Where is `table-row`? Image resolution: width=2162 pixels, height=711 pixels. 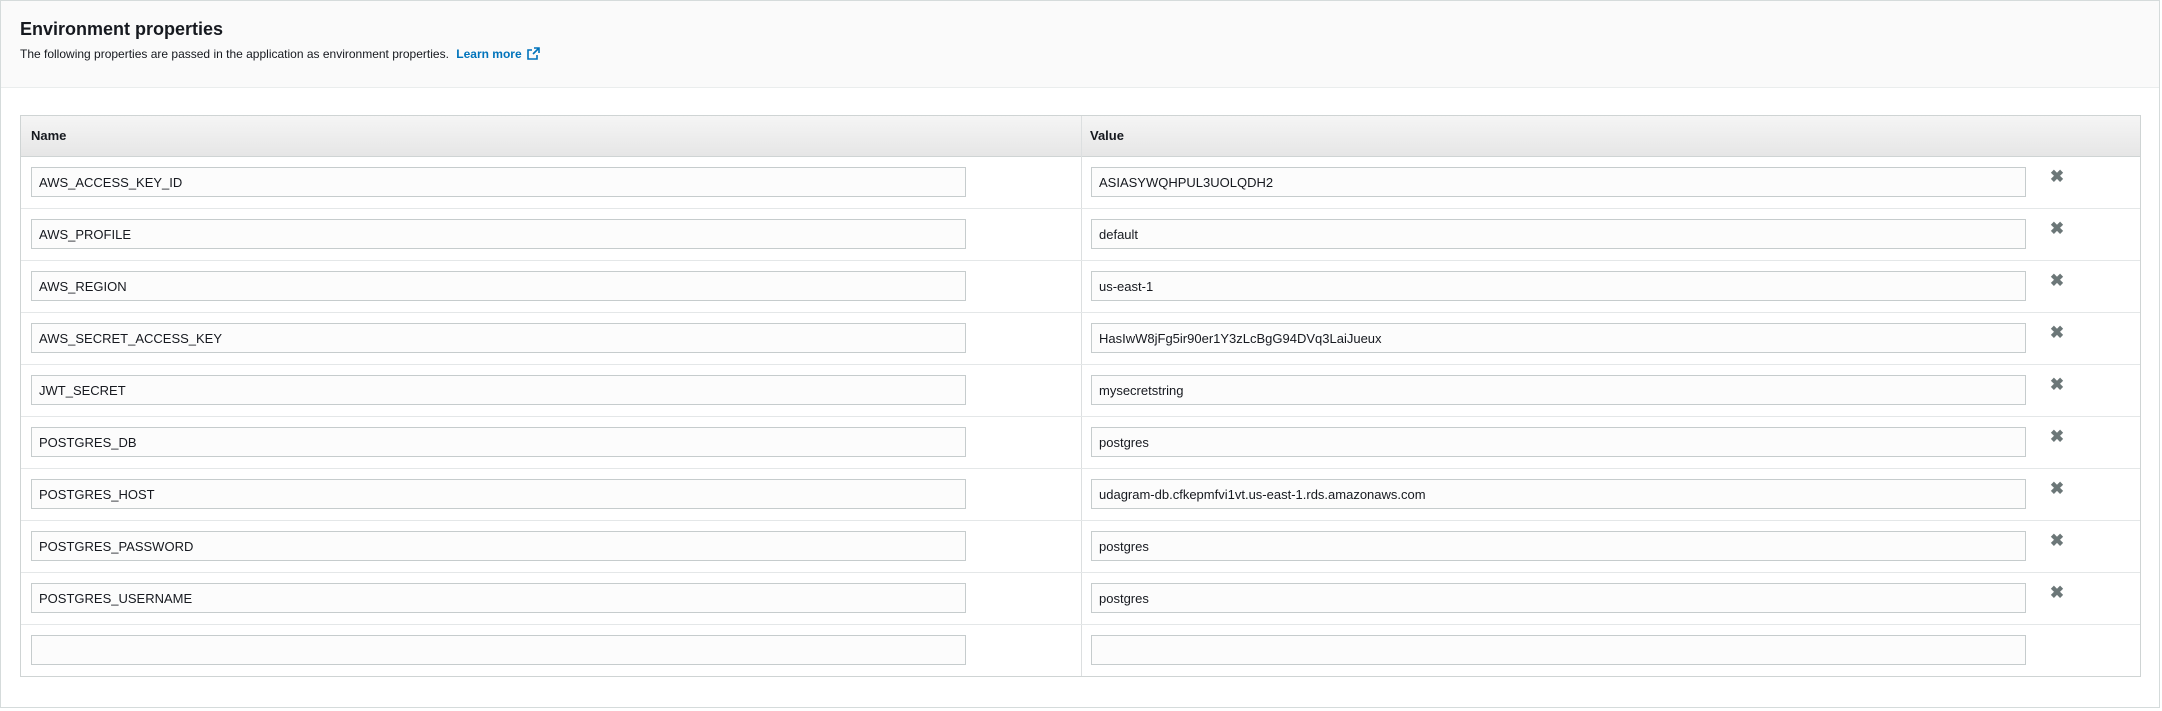
table-row is located at coordinates (1080, 650).